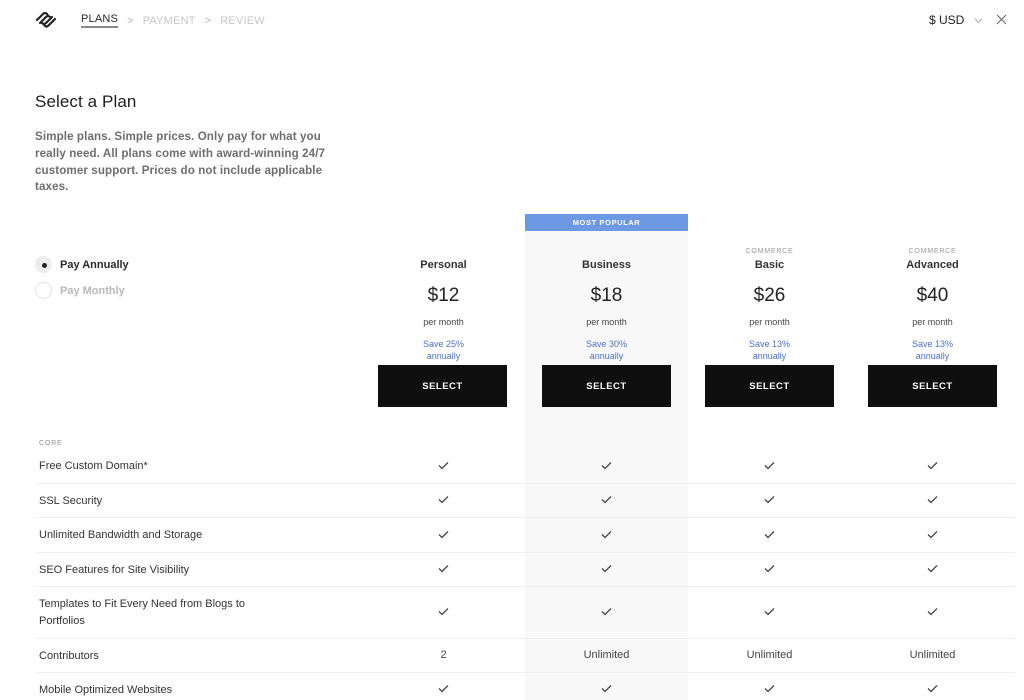 This screenshot has width=1024, height=700. Describe the element at coordinates (114, 569) in the screenshot. I see `feature-name: SEO Features for Site Visibility` at that location.